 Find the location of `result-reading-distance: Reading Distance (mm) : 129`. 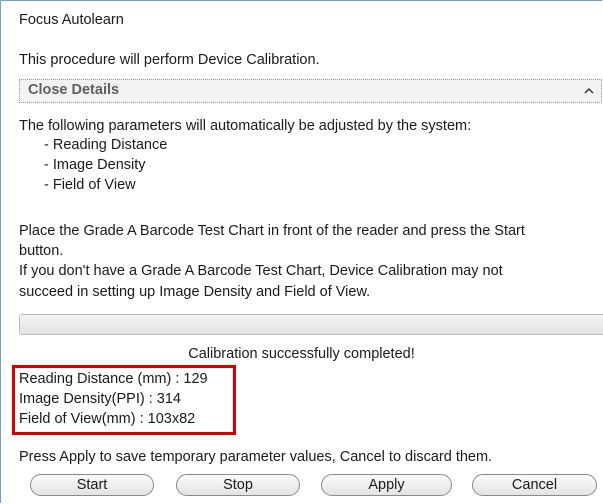

result-reading-distance: Reading Distance (mm) : 129 is located at coordinates (113, 379).